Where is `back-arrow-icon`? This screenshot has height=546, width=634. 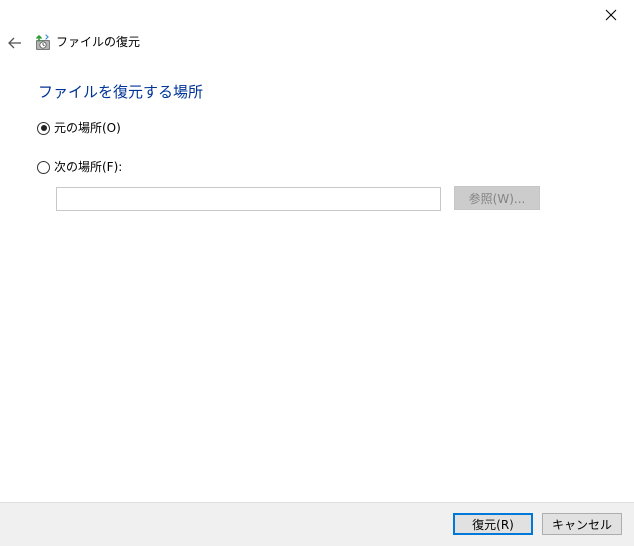
back-arrow-icon is located at coordinates (14, 43).